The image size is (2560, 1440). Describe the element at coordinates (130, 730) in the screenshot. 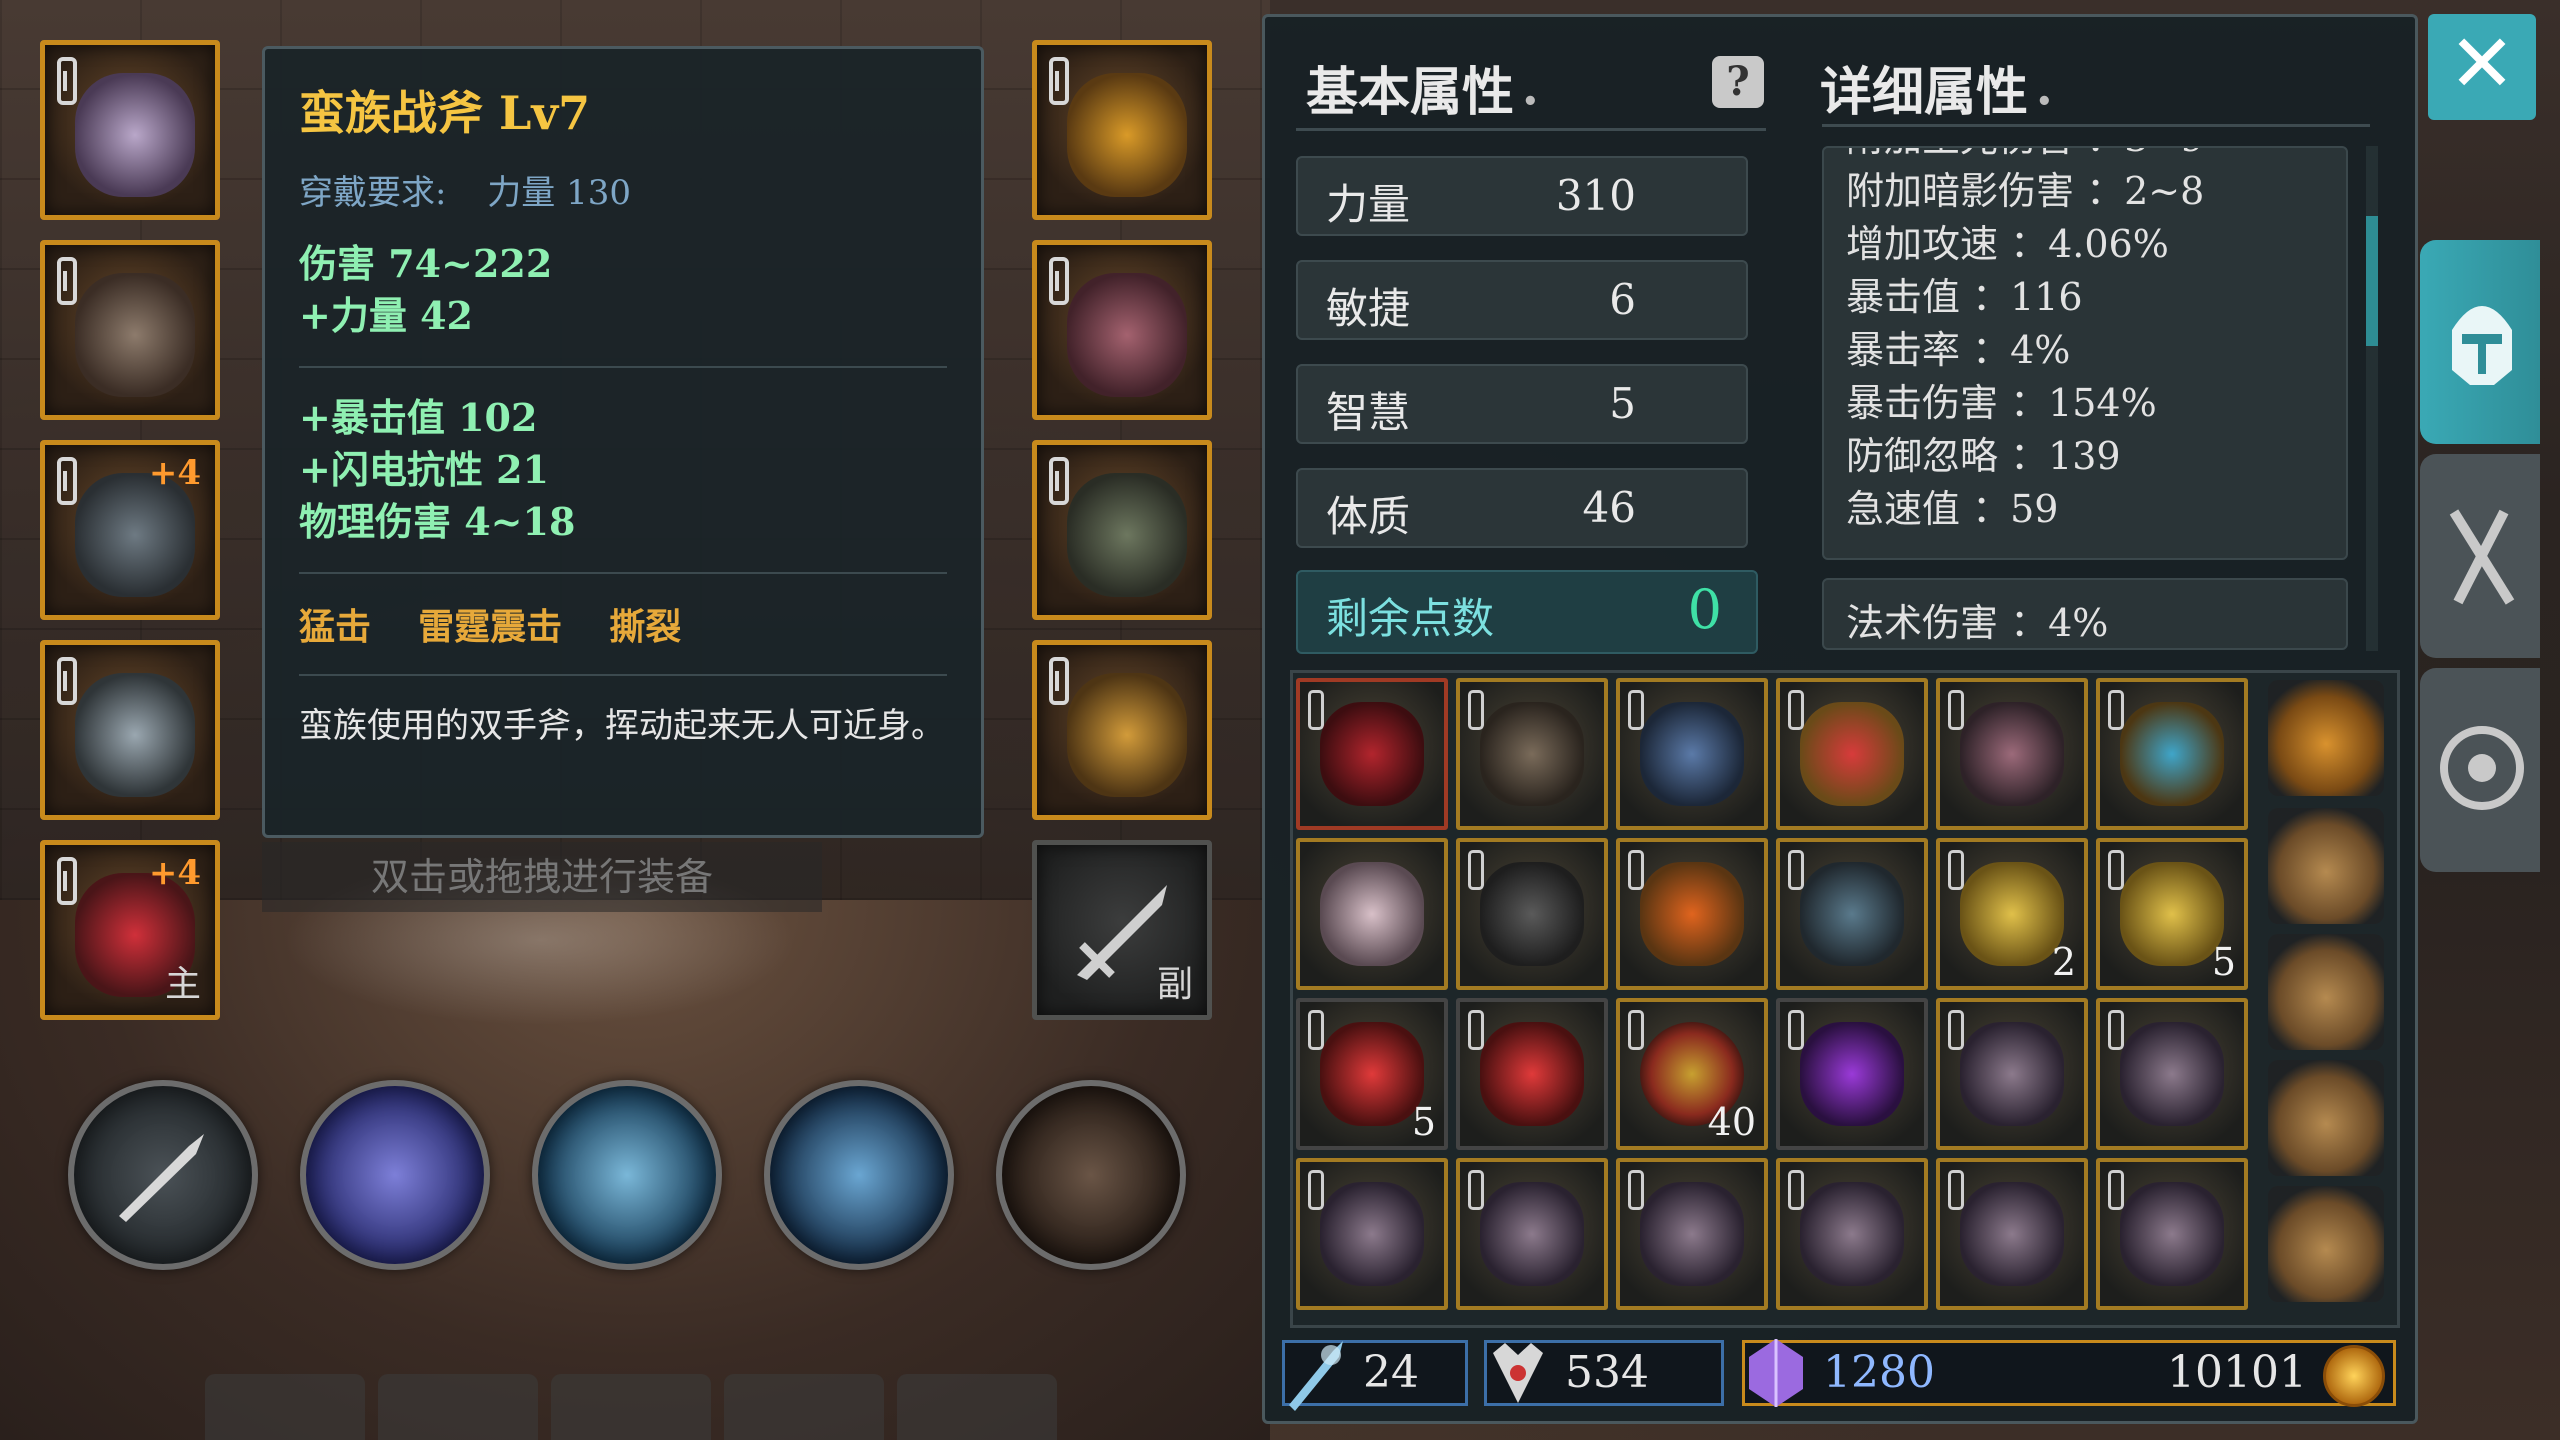

I see `equip-slot-ring` at that location.